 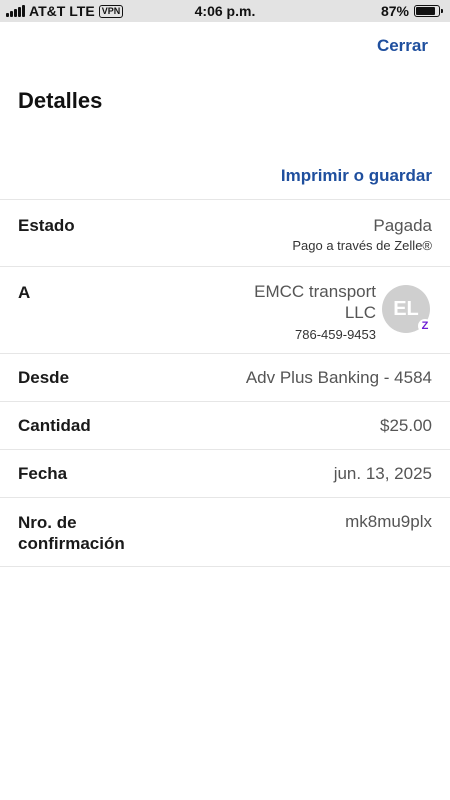 What do you see at coordinates (388, 521) in the screenshot?
I see `confirmacion-value: mk8mu9plx` at bounding box center [388, 521].